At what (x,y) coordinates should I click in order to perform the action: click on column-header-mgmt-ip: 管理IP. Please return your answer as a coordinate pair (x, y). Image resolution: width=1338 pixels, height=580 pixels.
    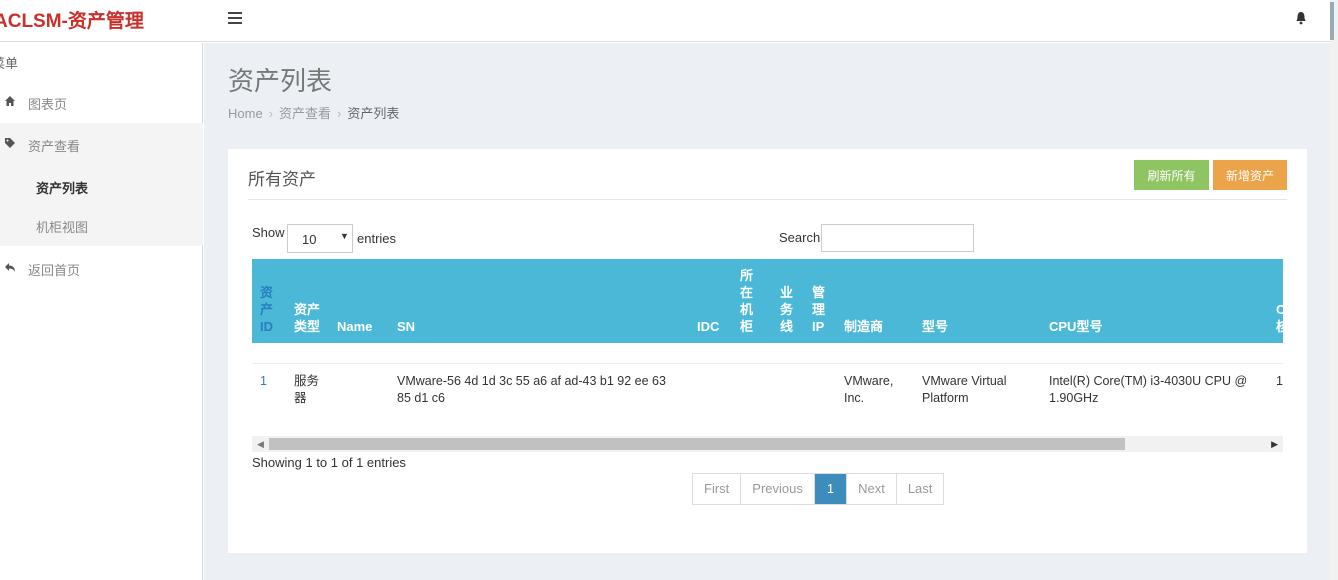
    Looking at the image, I should click on (819, 309).